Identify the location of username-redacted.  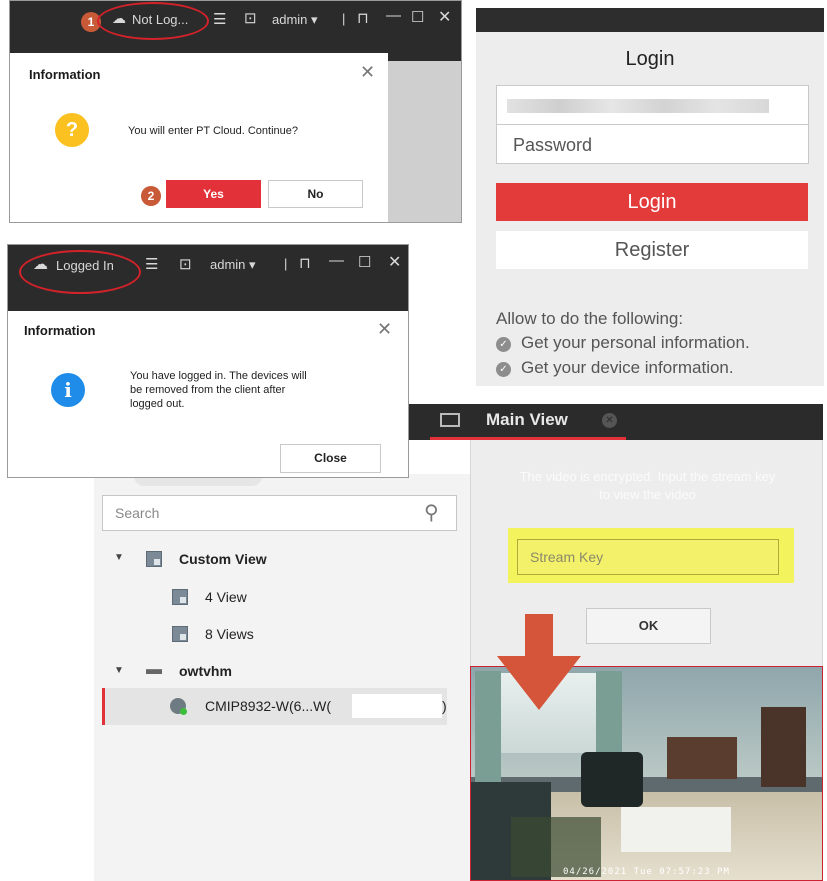
(638, 106).